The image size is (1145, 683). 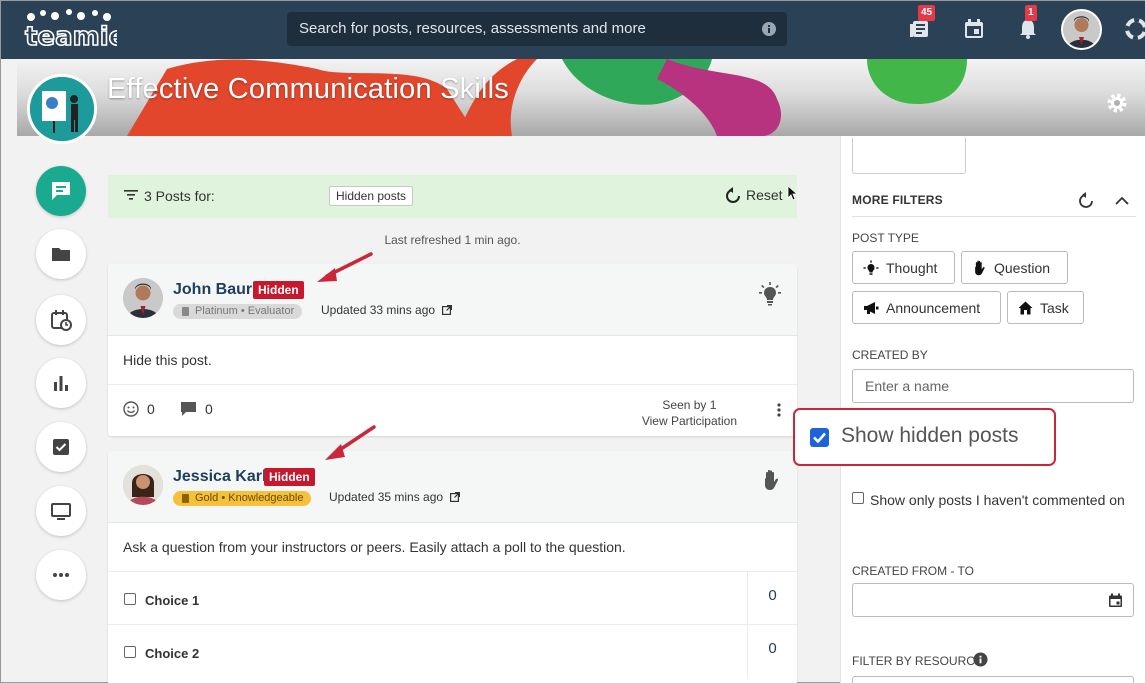 I want to click on show-hidden-checkbox, so click(x=819, y=437).